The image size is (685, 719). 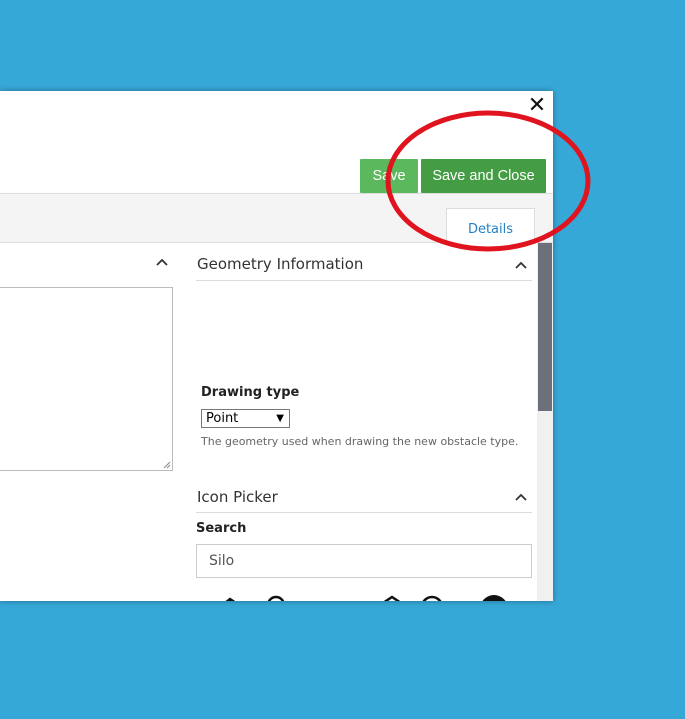 I want to click on silo-barn-icon, so click(x=222, y=598).